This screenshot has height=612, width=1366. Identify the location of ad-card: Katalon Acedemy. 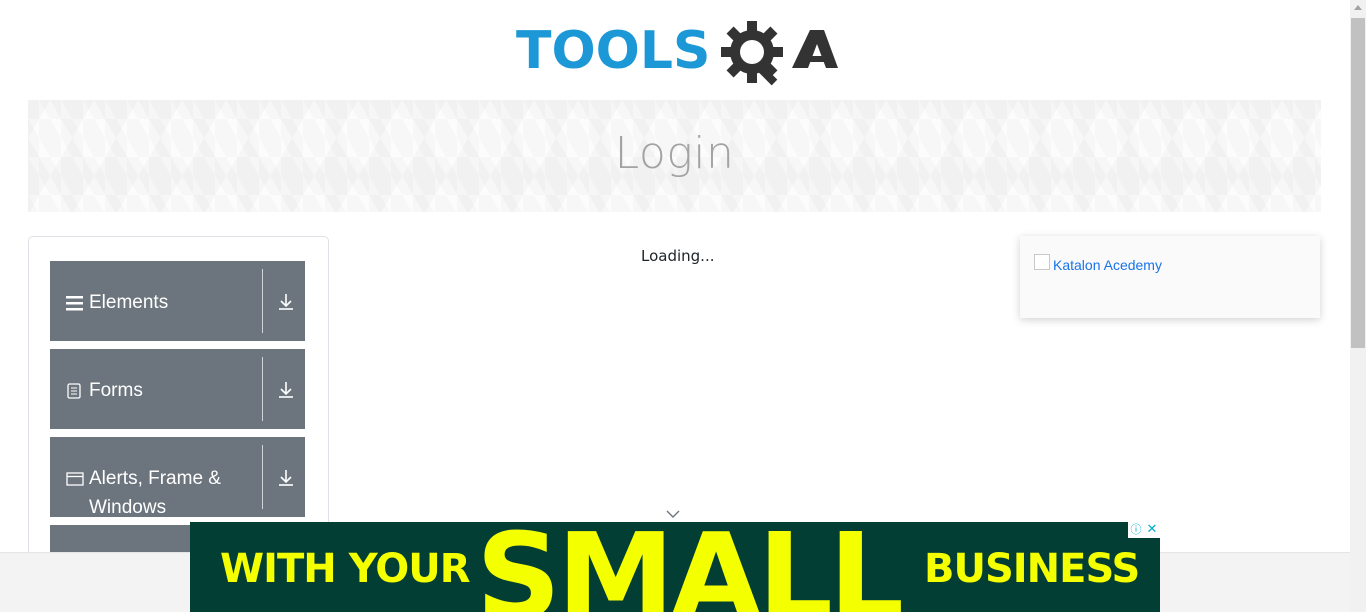
(1170, 277).